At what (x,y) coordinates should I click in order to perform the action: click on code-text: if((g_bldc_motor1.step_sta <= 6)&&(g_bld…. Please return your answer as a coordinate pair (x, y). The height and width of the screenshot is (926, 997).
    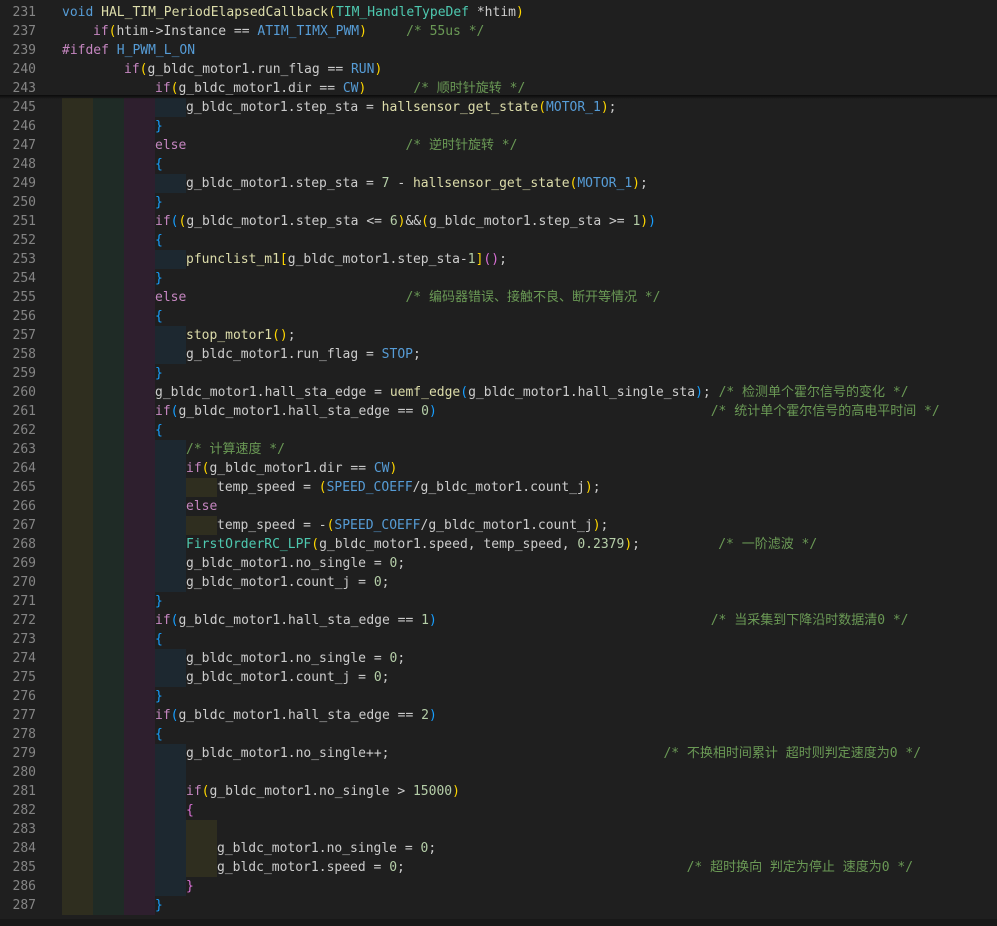
    Looking at the image, I should click on (405, 221).